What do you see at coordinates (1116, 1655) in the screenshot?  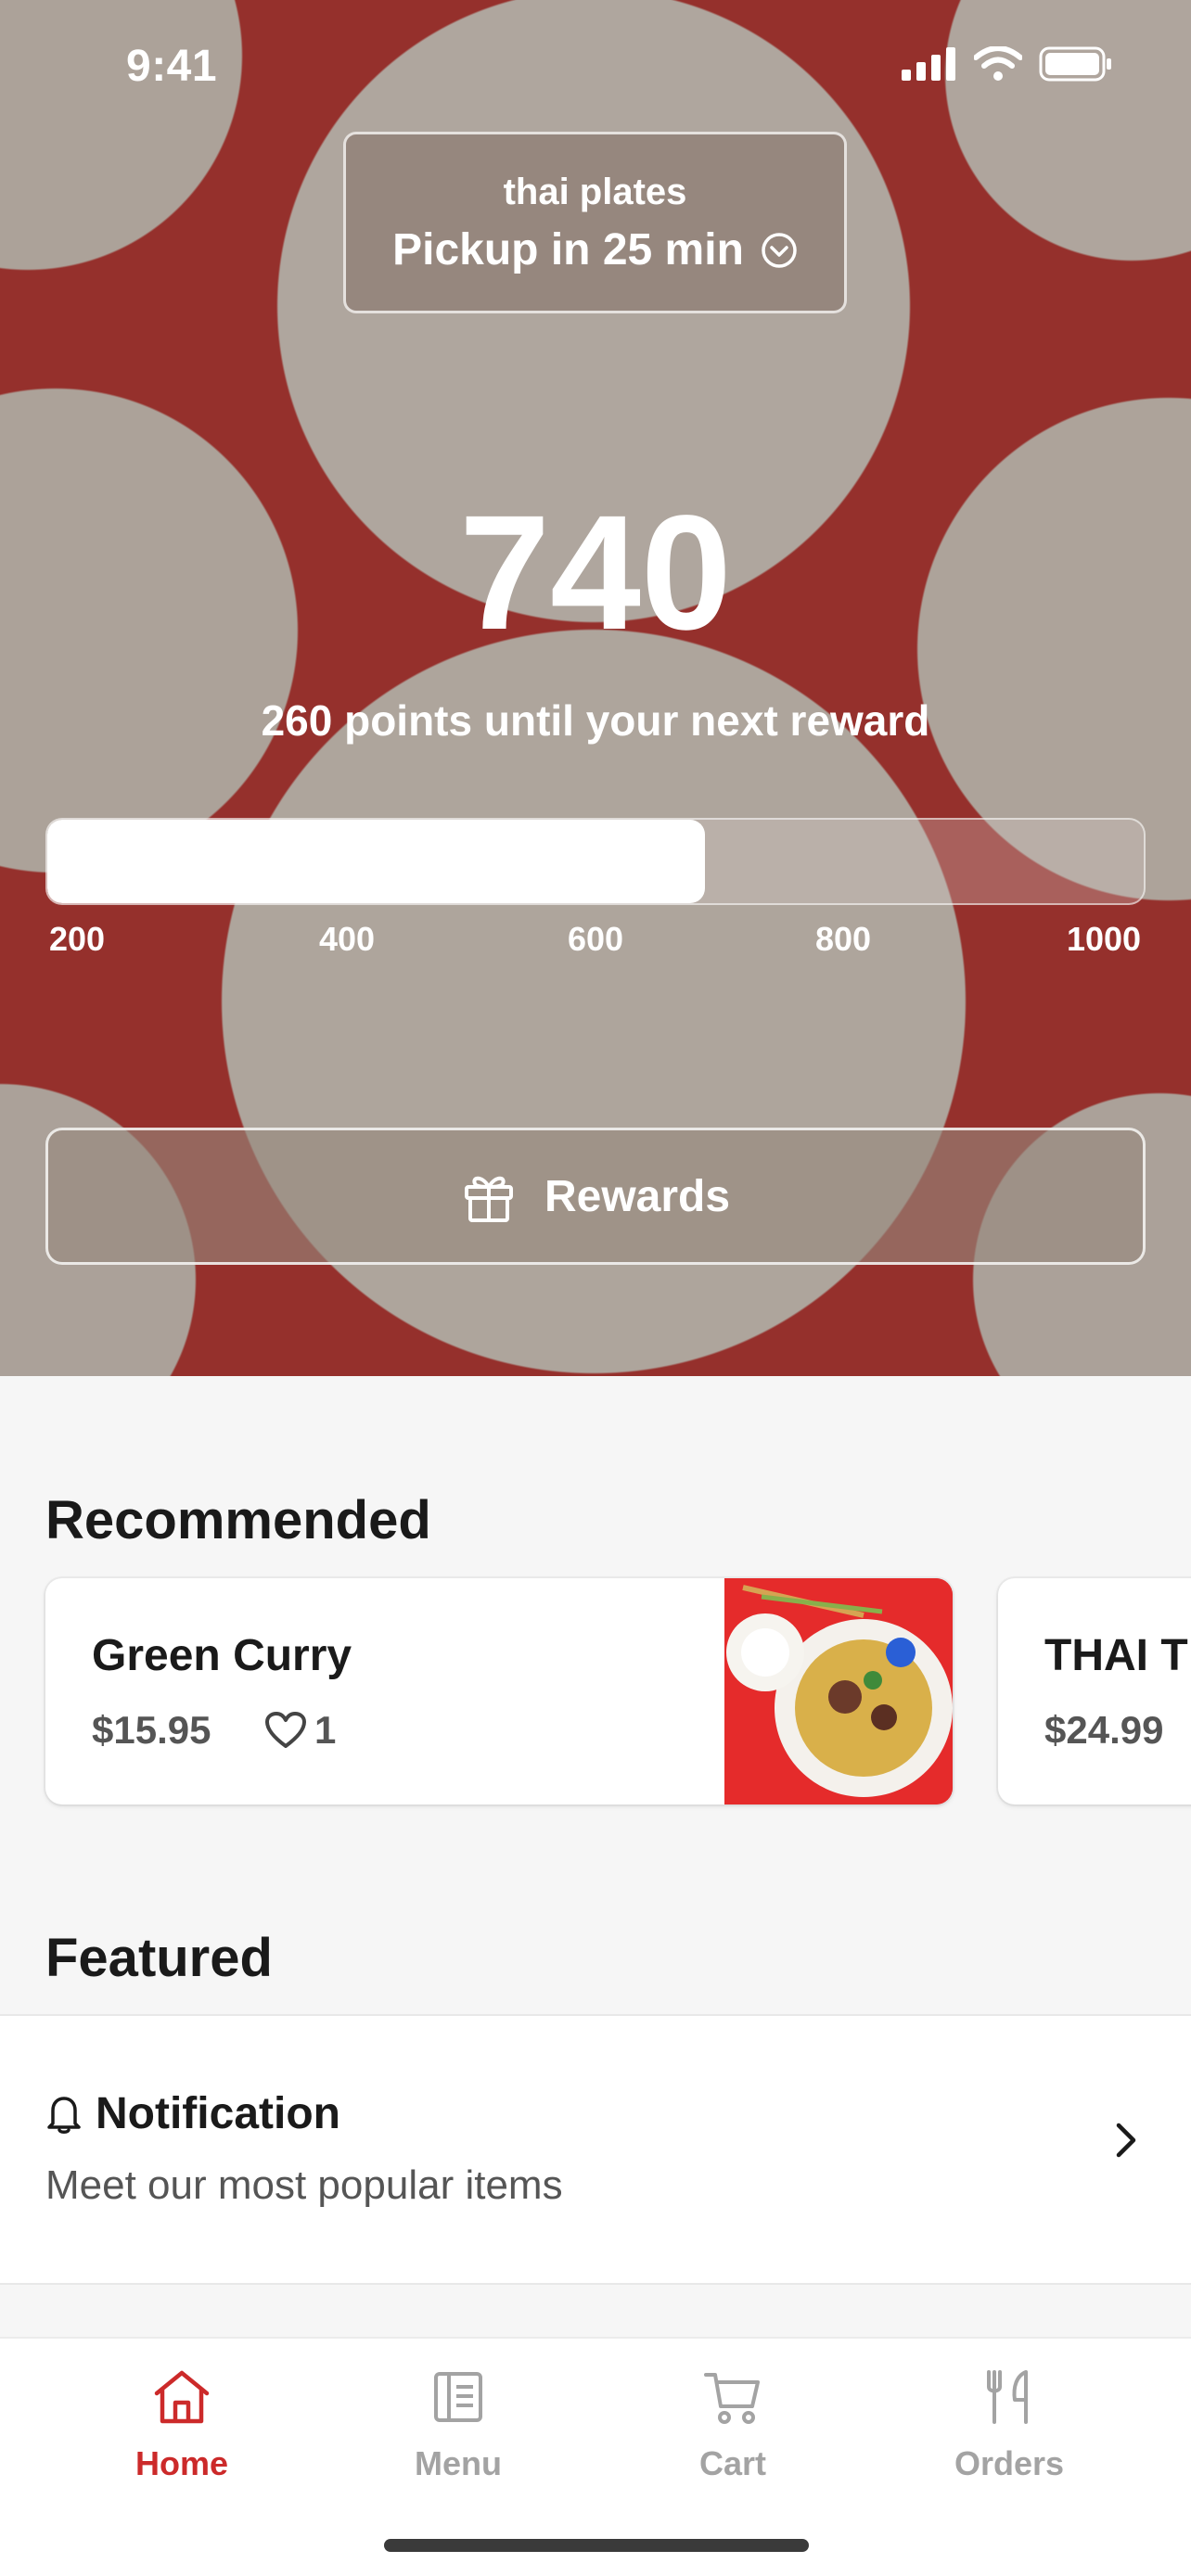 I see `item-name: THAI T` at bounding box center [1116, 1655].